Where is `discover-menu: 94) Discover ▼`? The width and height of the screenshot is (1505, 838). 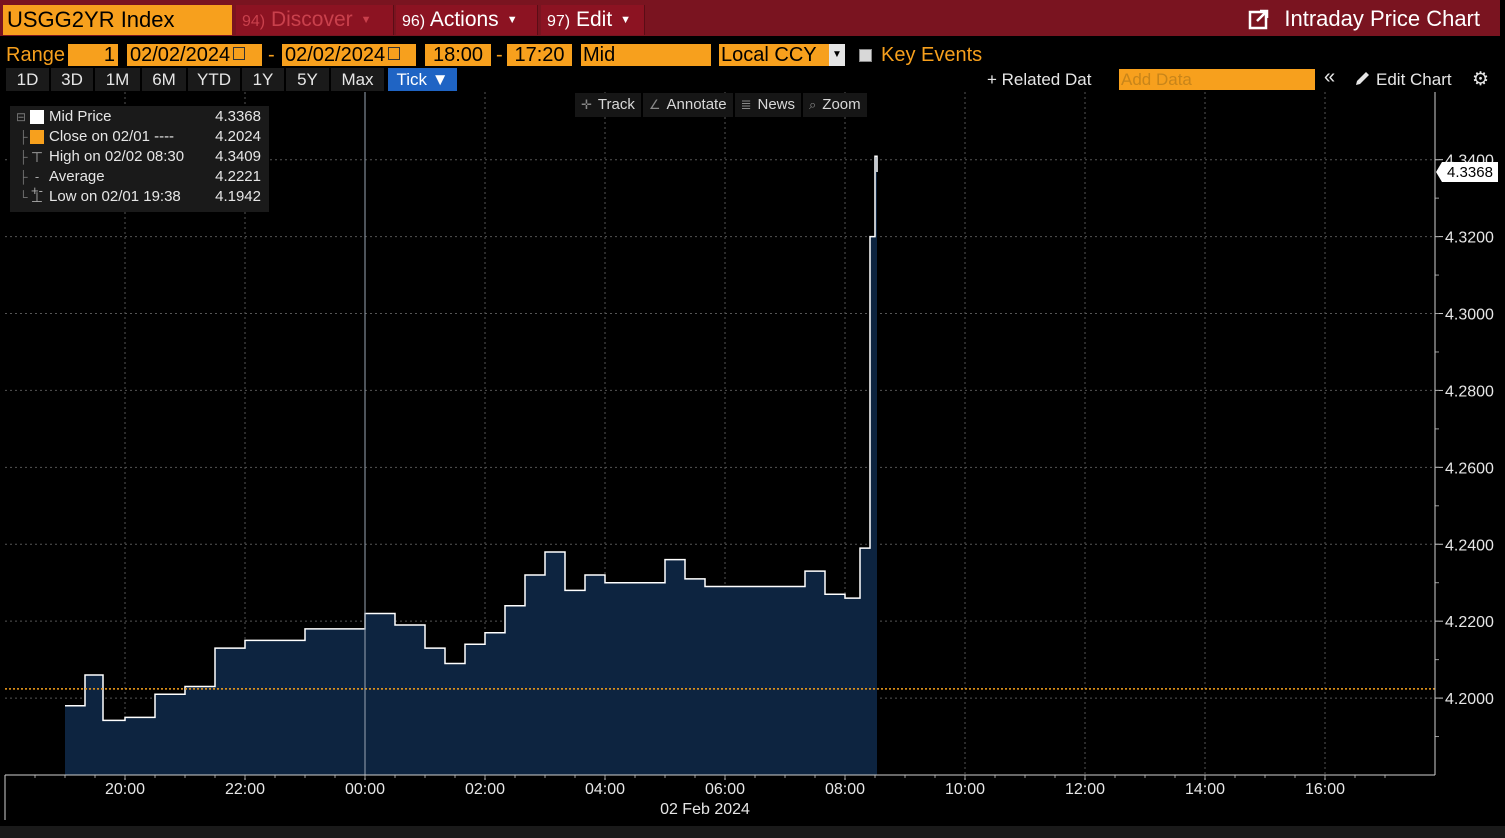 discover-menu: 94) Discover ▼ is located at coordinates (315, 20).